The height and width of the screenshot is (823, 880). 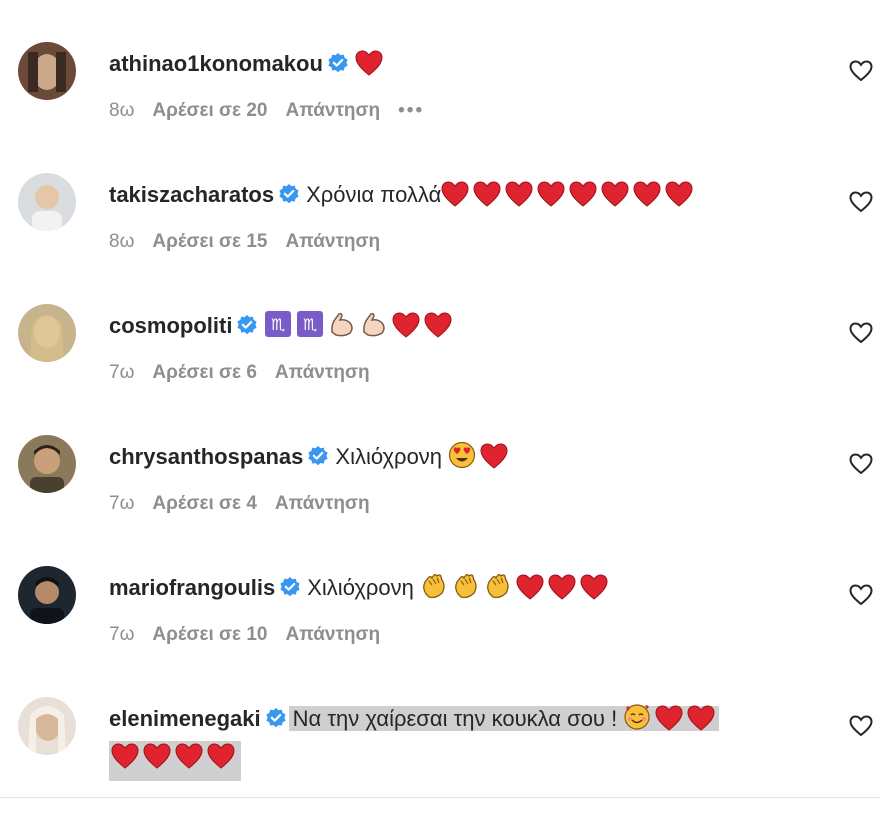 I want to click on comment-meta: 8ω Αρέσει σε 15 Απάντηση, so click(x=253, y=242).